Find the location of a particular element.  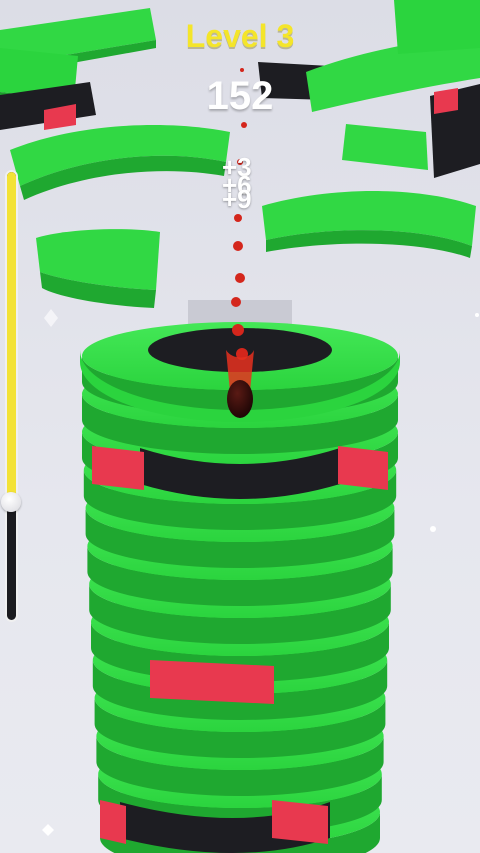

level-progress-bar is located at coordinates (11, 396).